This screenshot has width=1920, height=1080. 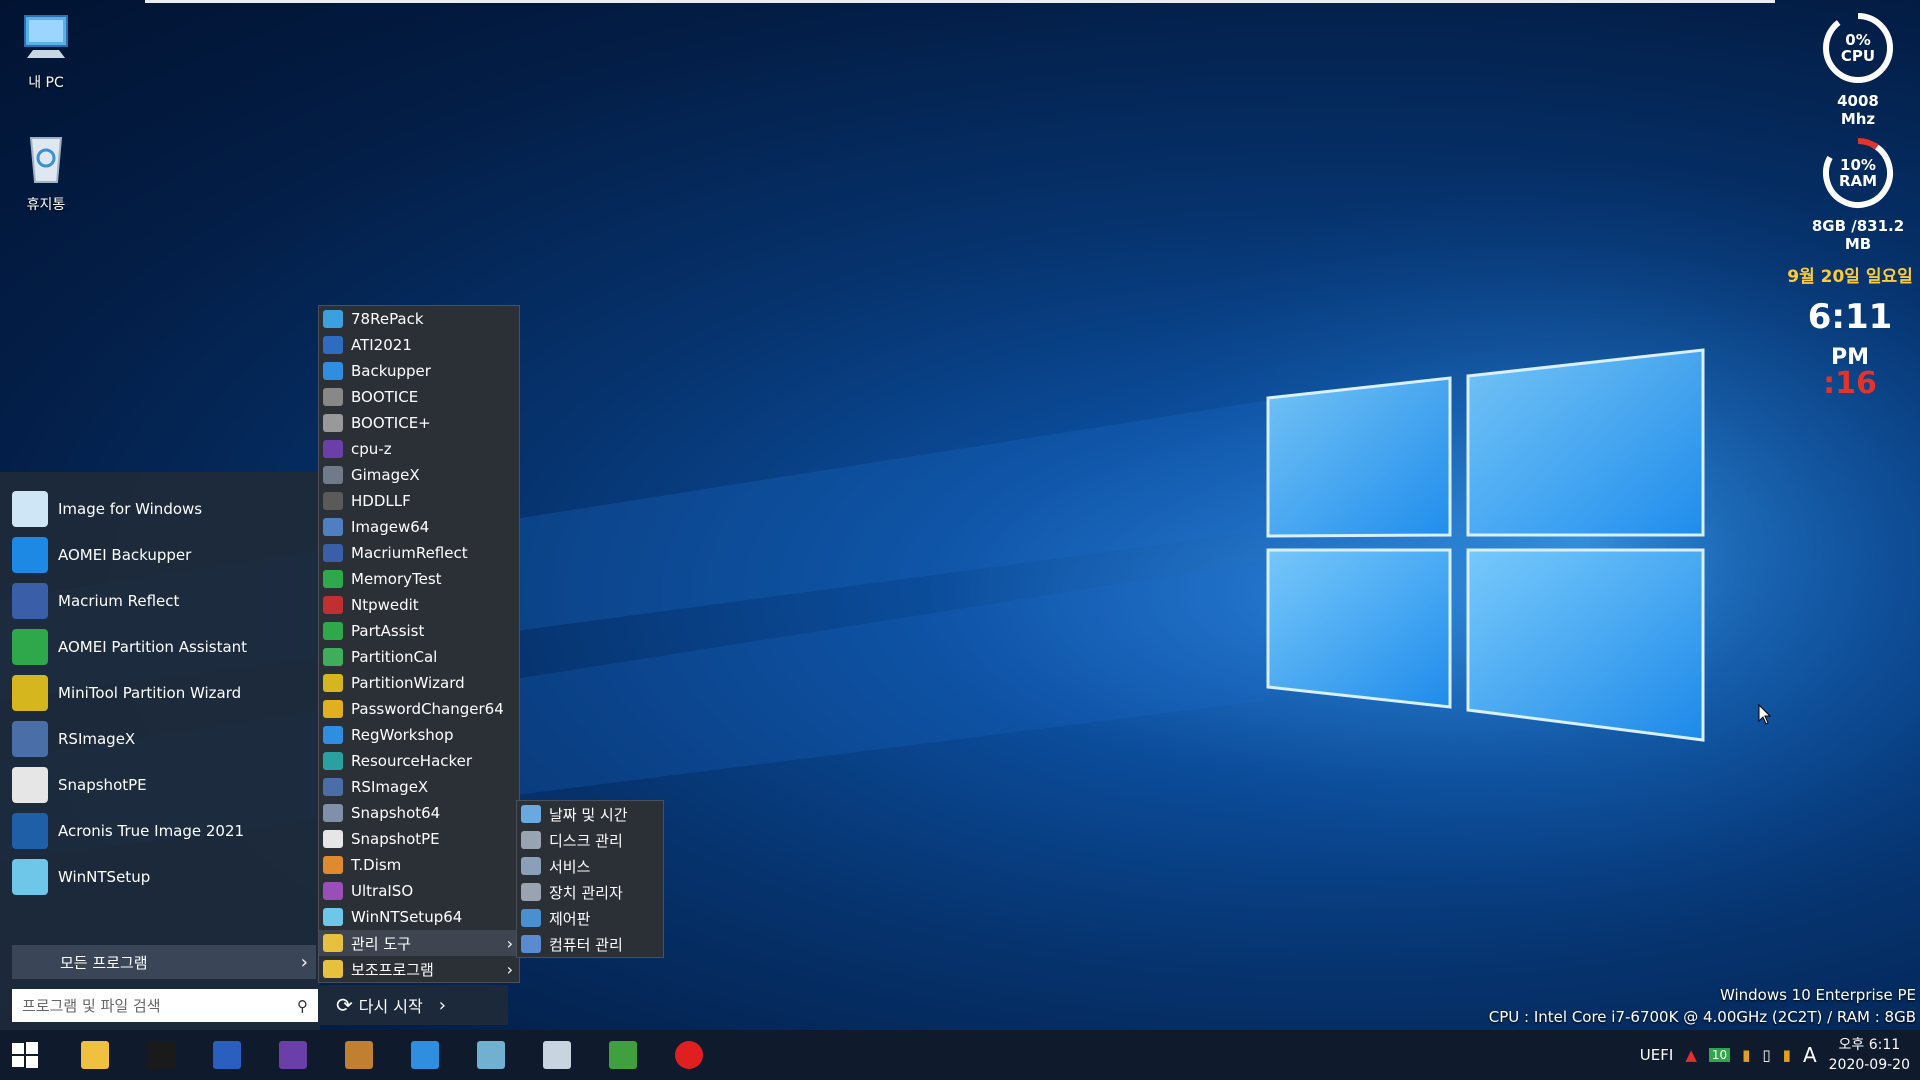 I want to click on program-item: PartitionWizard, so click(x=419, y=683).